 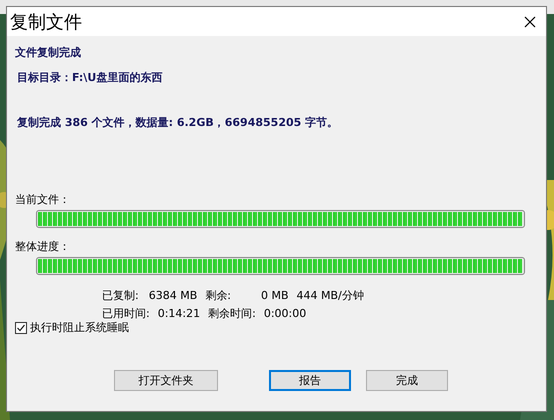 What do you see at coordinates (166, 380) in the screenshot?
I see `dialog-button: 打开文件夹` at bounding box center [166, 380].